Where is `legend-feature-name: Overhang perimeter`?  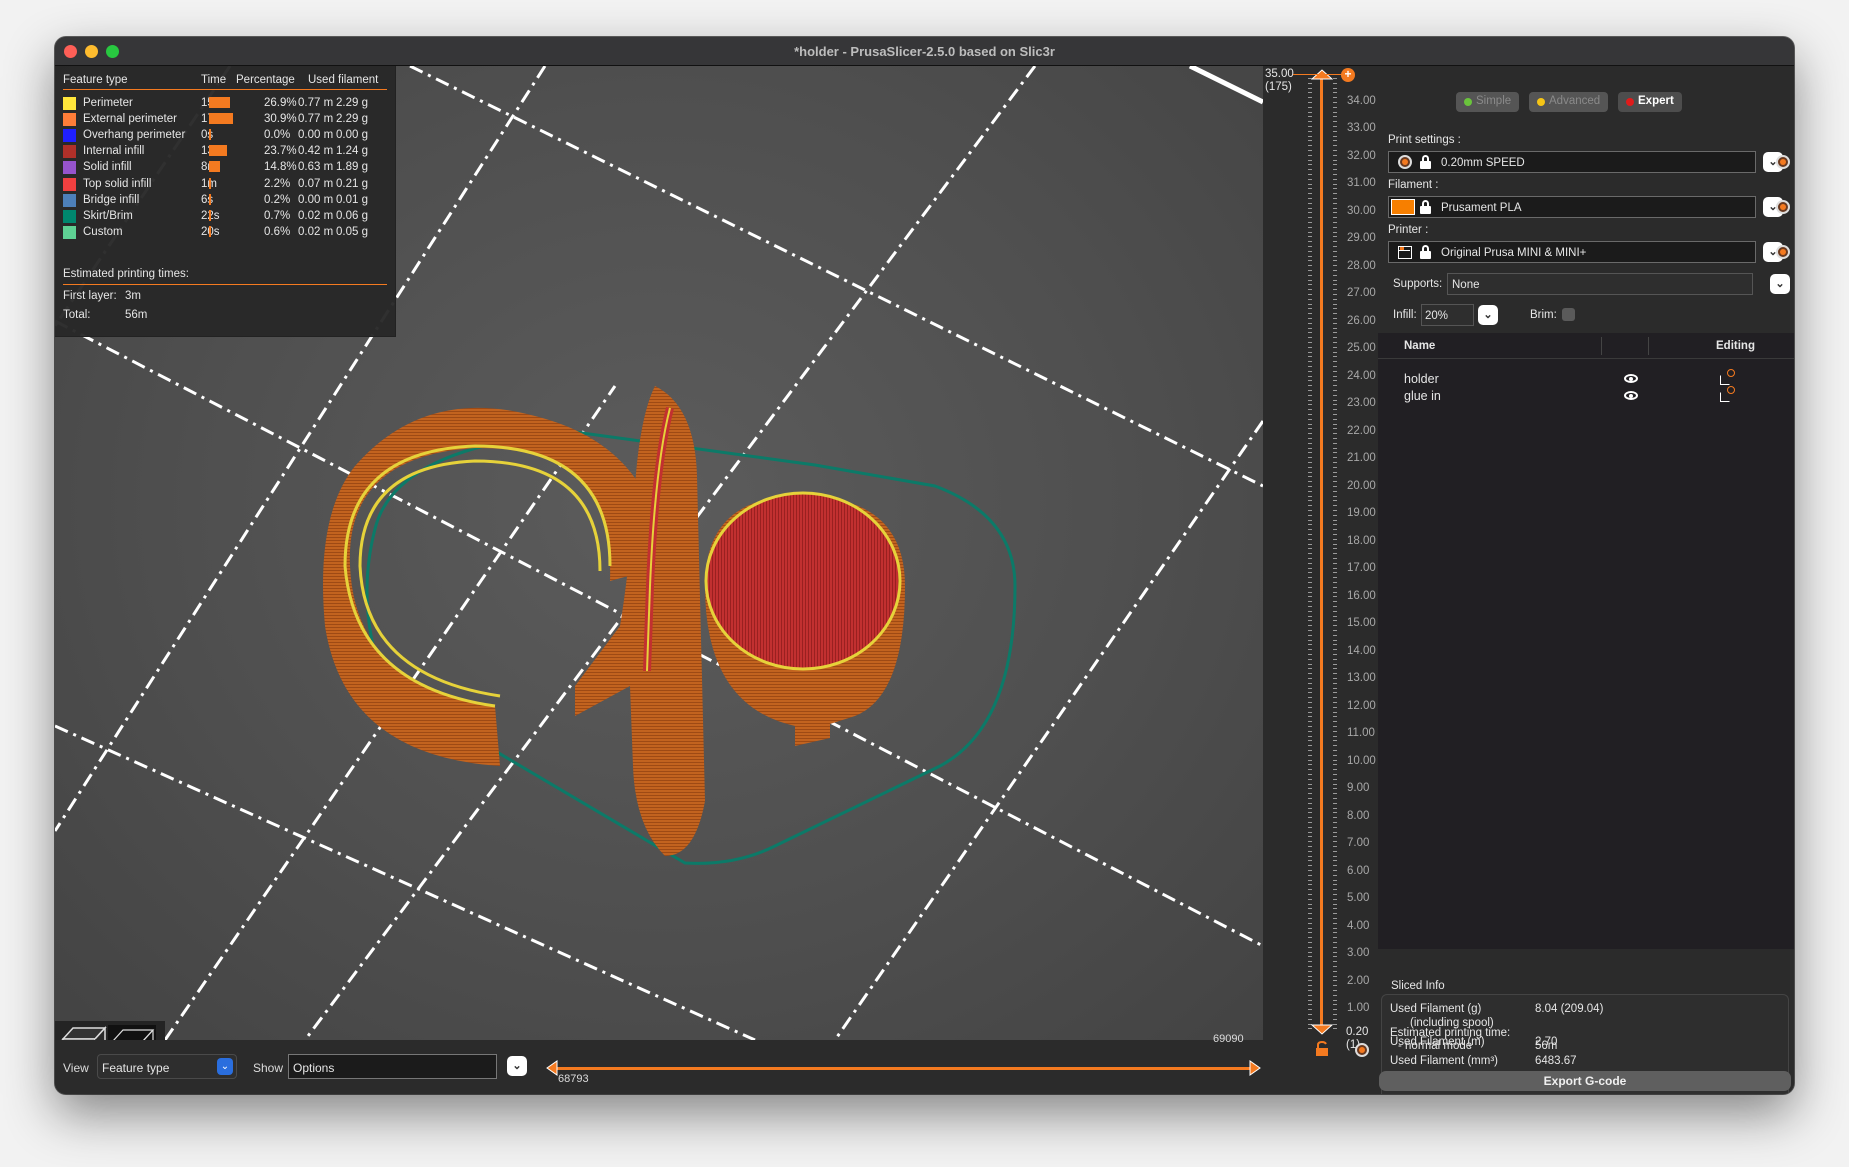 legend-feature-name: Overhang perimeter is located at coordinates (134, 135).